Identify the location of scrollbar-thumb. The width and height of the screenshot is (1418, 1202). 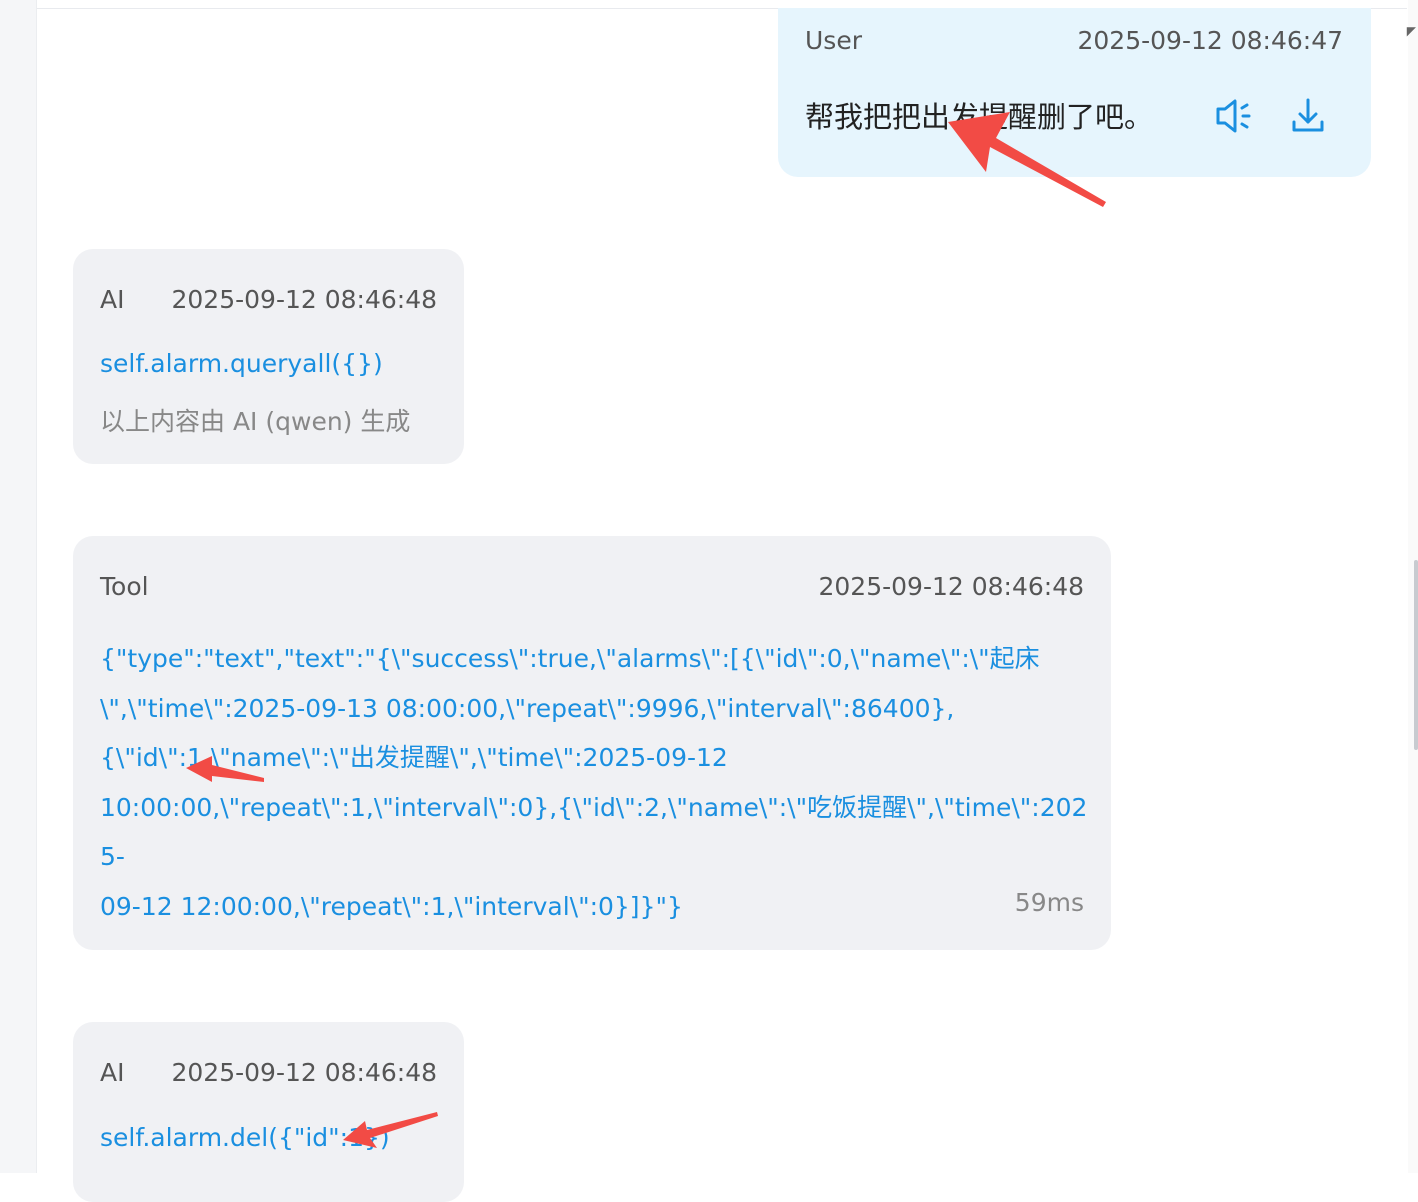
(1416, 655).